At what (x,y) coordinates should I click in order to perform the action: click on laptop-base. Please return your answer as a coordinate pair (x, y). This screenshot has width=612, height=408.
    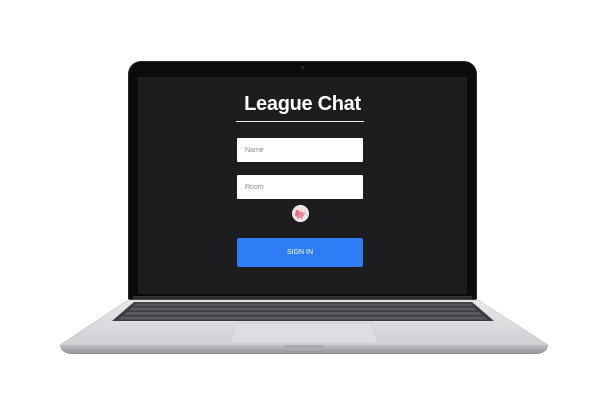
    Looking at the image, I should click on (304, 326).